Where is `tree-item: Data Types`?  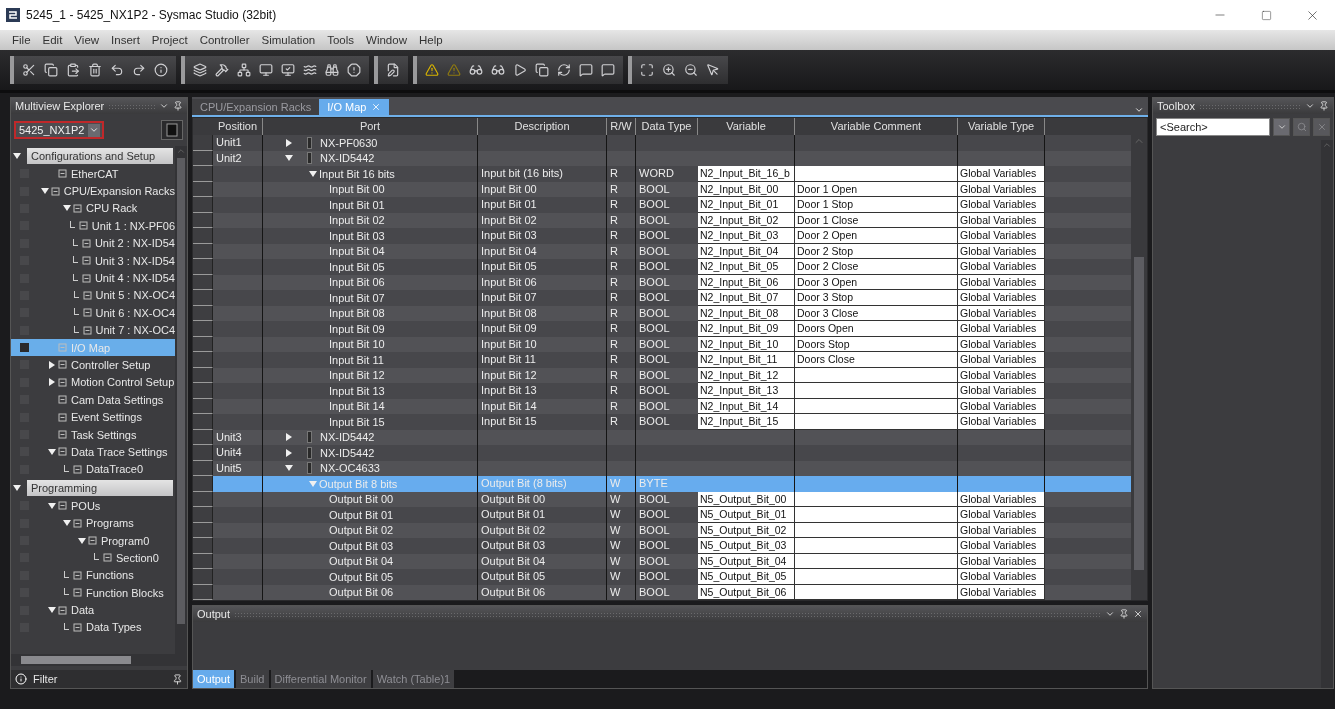
tree-item: Data Types is located at coordinates (93, 627).